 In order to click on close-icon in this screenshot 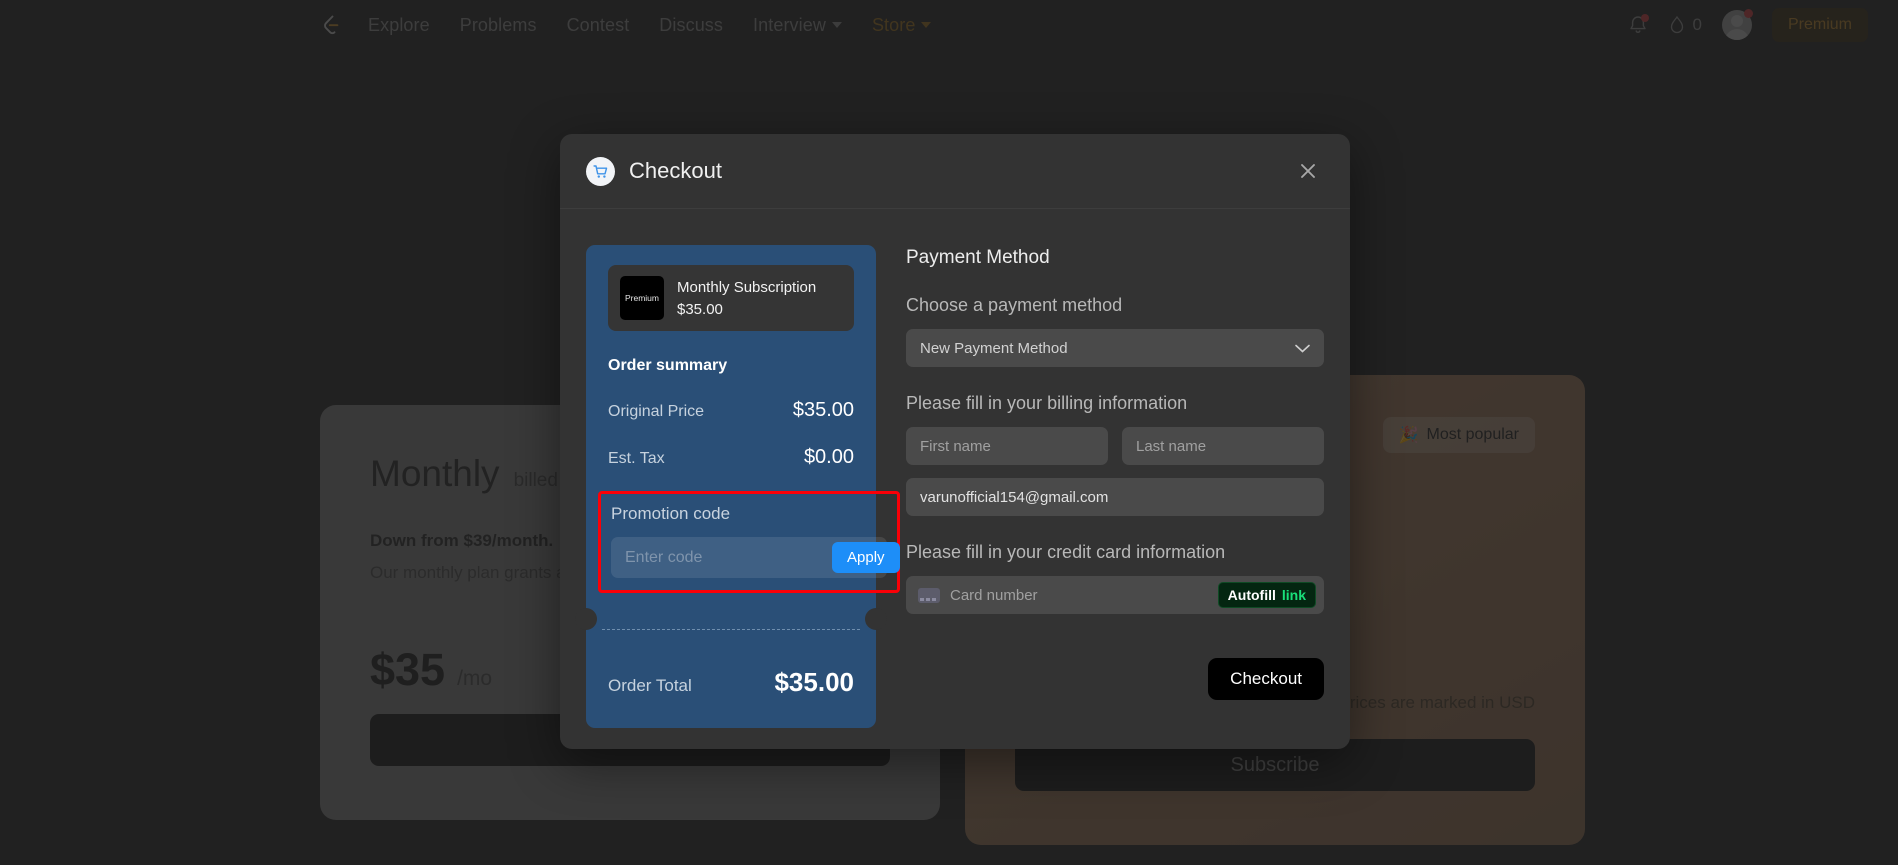, I will do `click(1308, 171)`.